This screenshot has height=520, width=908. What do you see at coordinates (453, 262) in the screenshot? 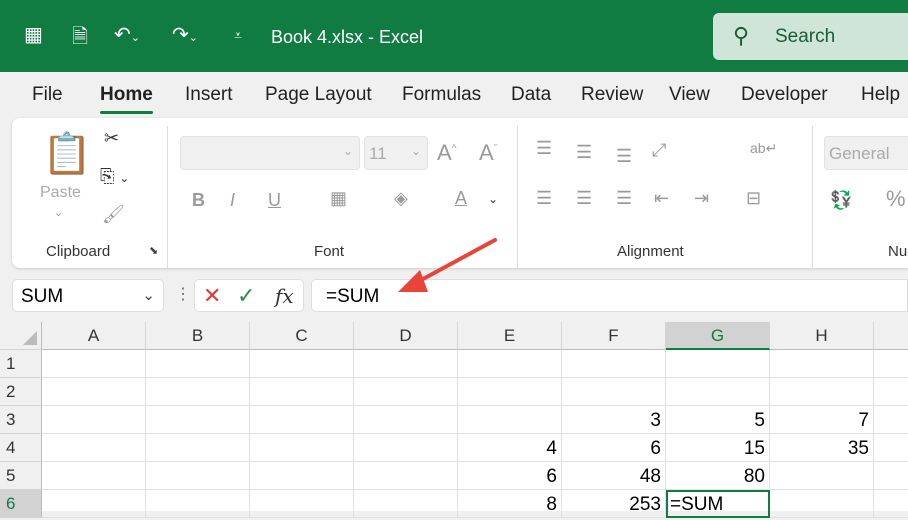
I see `arrow-shaft` at bounding box center [453, 262].